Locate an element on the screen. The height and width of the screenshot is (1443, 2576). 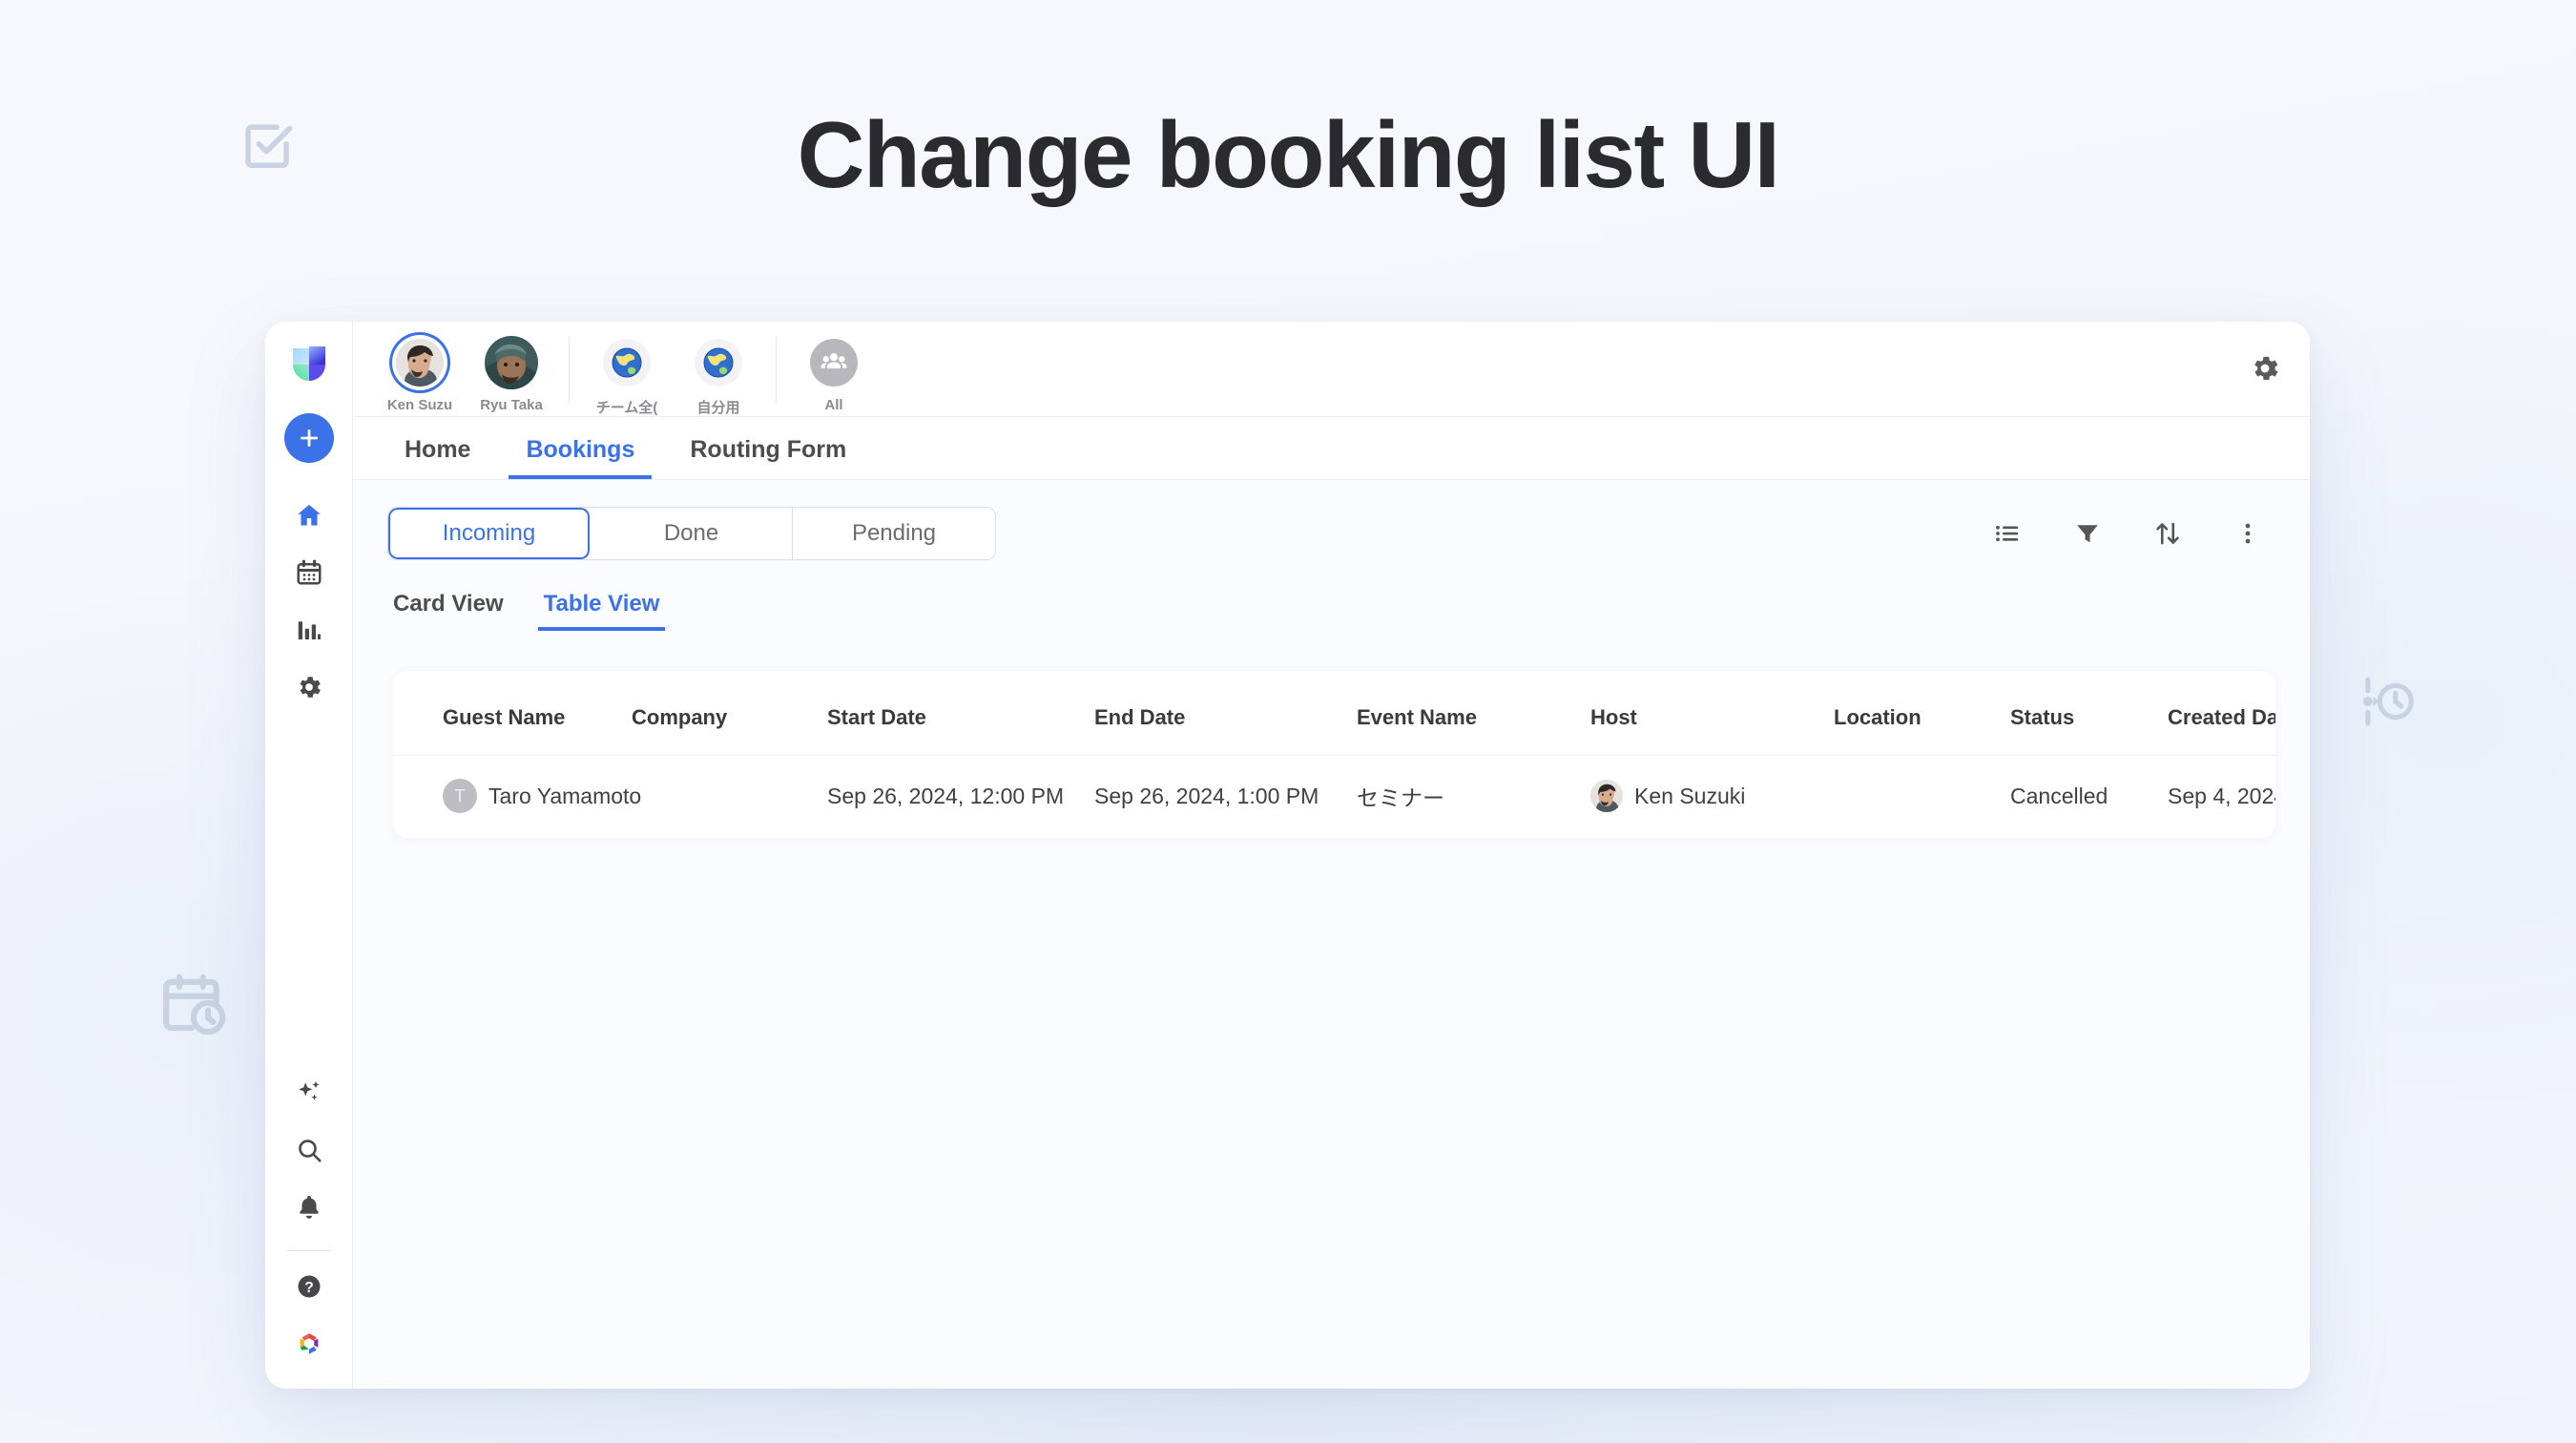
sidebar-item-home is located at coordinates (309, 515).